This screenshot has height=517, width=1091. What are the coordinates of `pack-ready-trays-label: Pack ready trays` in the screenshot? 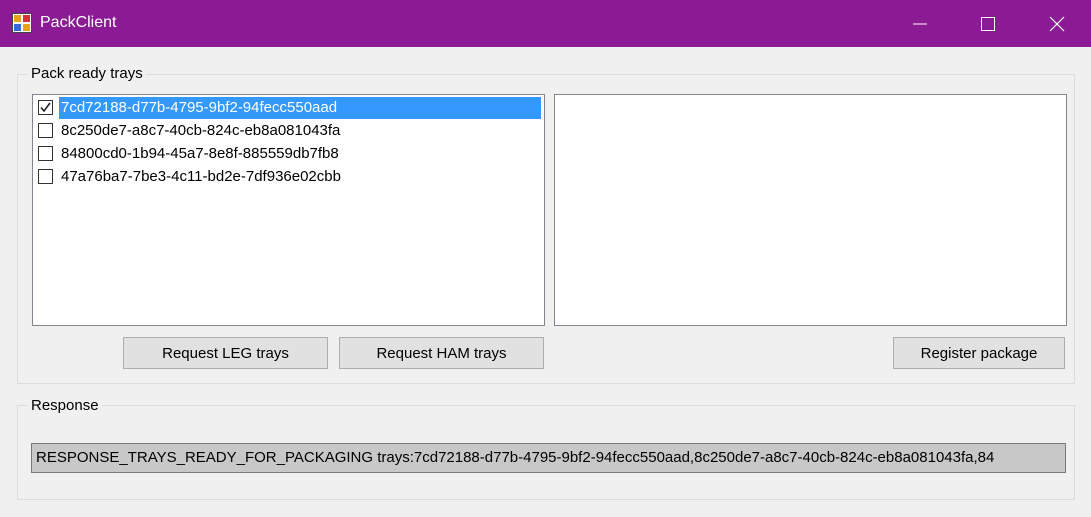 It's located at (87, 74).